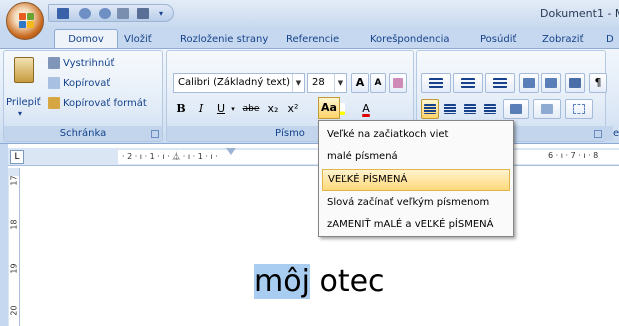 This screenshot has width=619, height=326. I want to click on sort-button, so click(575, 83).